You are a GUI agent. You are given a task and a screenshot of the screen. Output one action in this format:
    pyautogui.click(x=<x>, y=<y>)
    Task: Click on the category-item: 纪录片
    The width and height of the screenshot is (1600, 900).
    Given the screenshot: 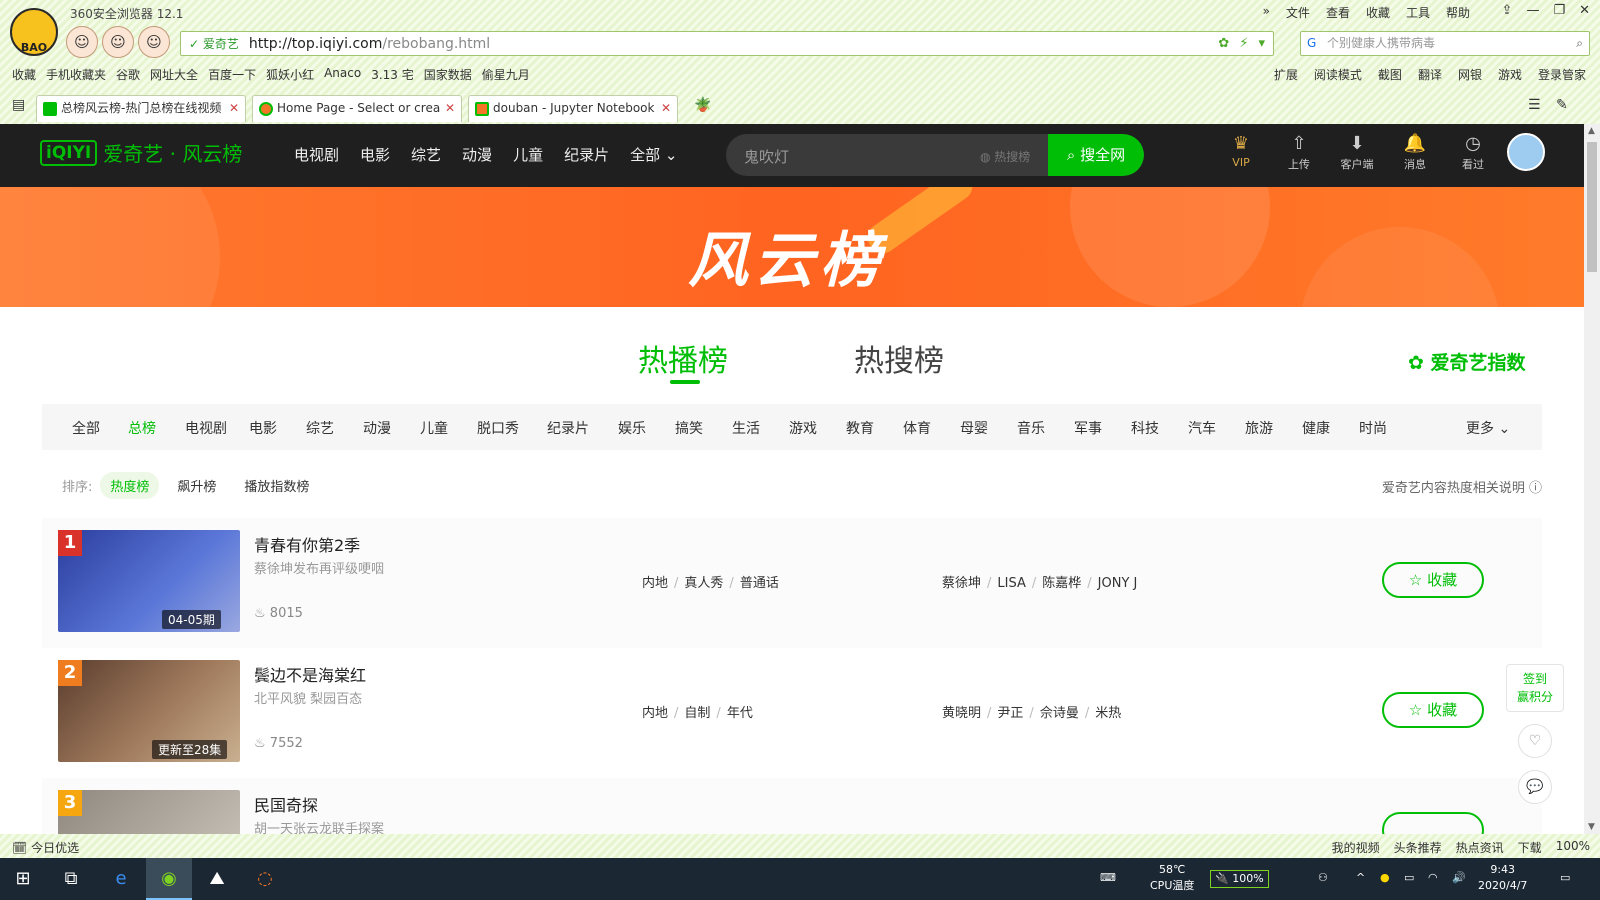 What is the action you would take?
    pyautogui.click(x=582, y=428)
    